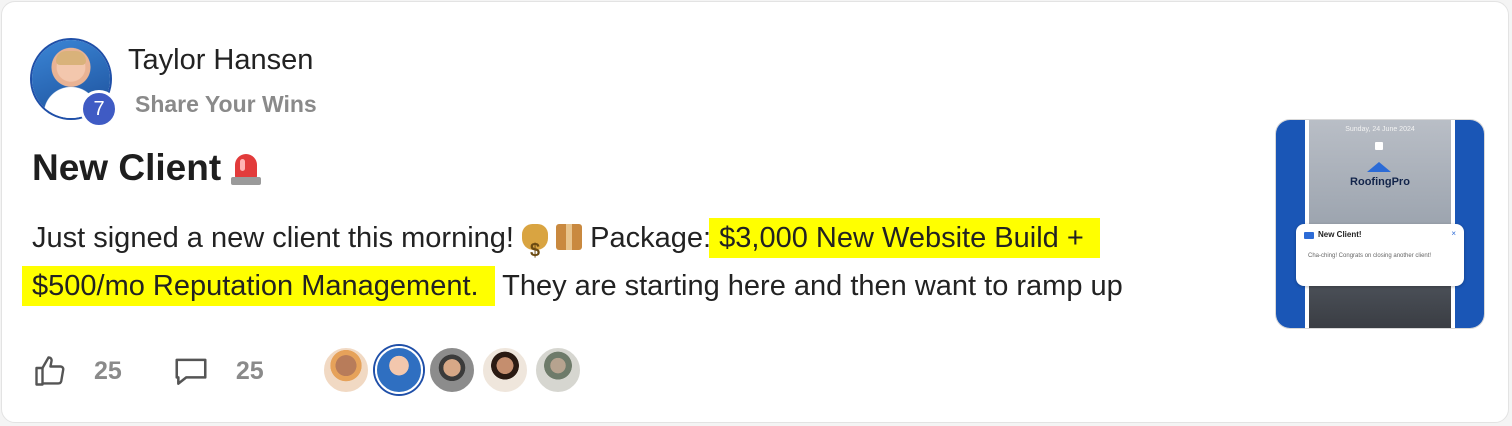 The width and height of the screenshot is (1512, 426). What do you see at coordinates (249, 370) in the screenshot?
I see `comment-count: 25` at bounding box center [249, 370].